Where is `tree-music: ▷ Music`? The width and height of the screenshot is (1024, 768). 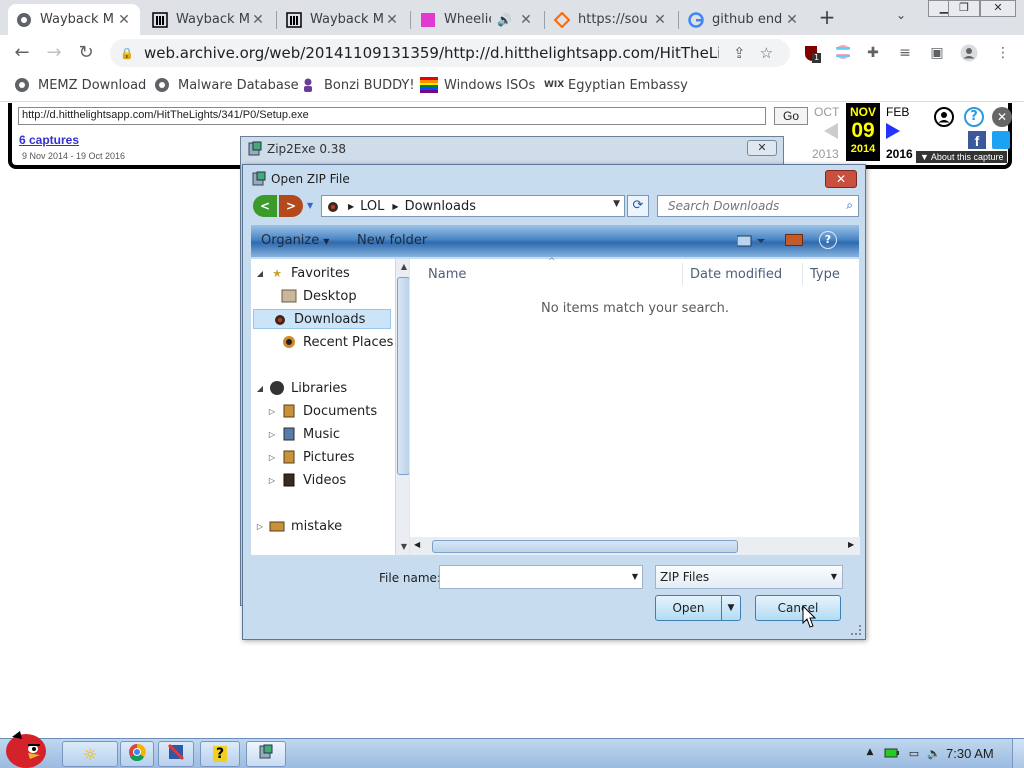 tree-music: ▷ Music is located at coordinates (303, 434).